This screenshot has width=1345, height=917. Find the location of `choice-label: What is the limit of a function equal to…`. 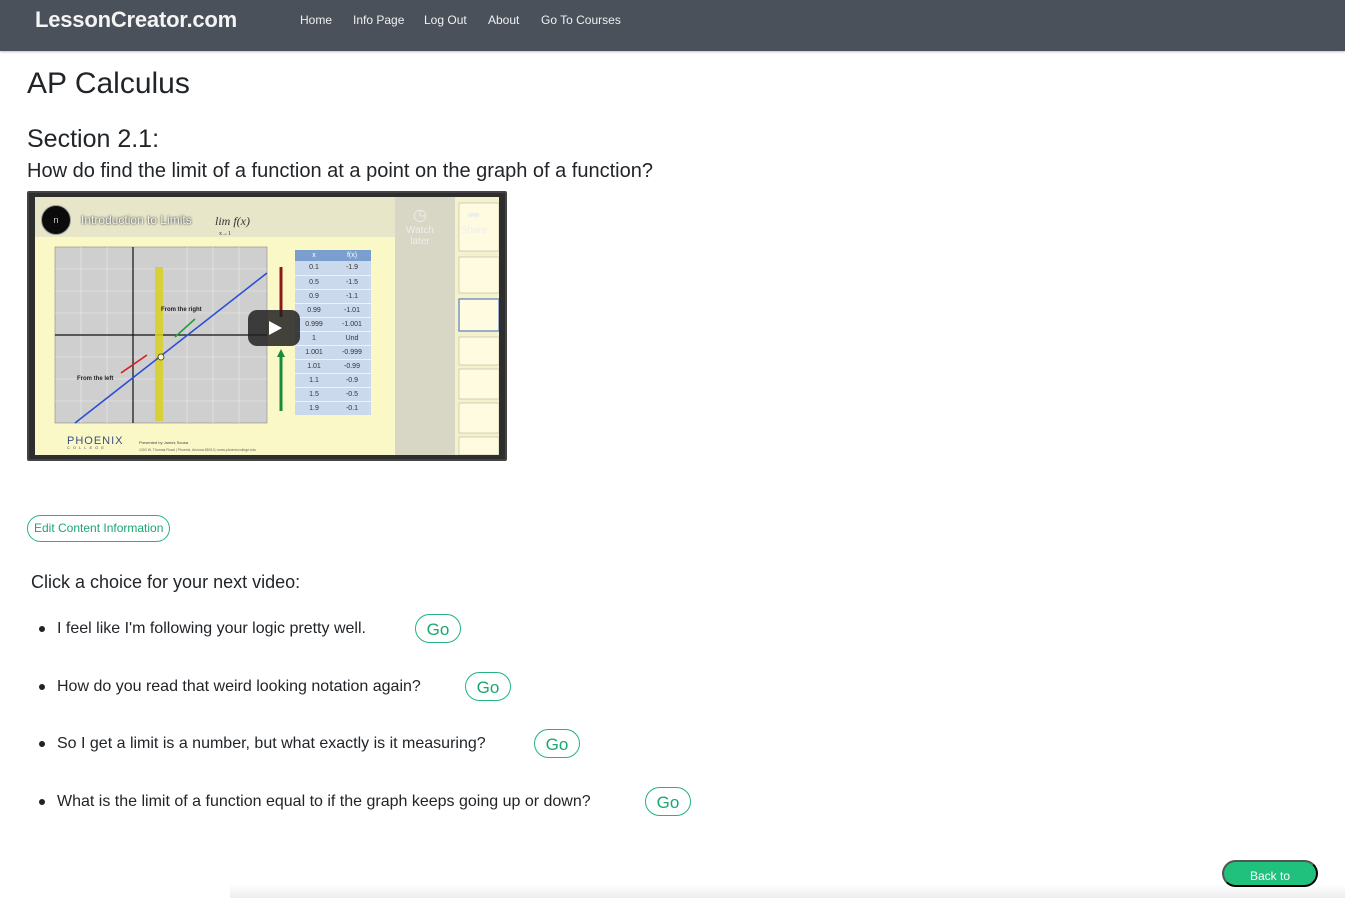

choice-label: What is the limit of a function equal to… is located at coordinates (324, 801).